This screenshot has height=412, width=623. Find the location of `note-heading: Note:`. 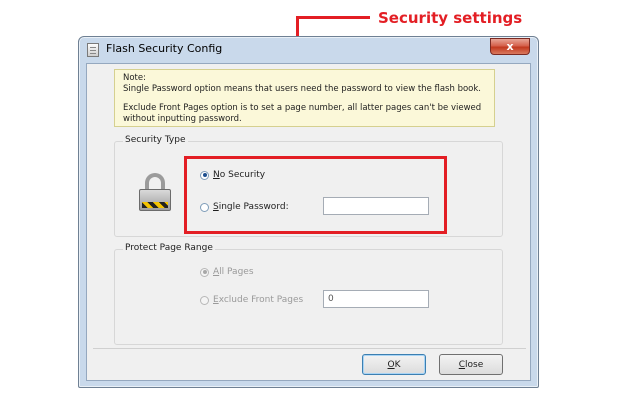

note-heading: Note: is located at coordinates (134, 78).